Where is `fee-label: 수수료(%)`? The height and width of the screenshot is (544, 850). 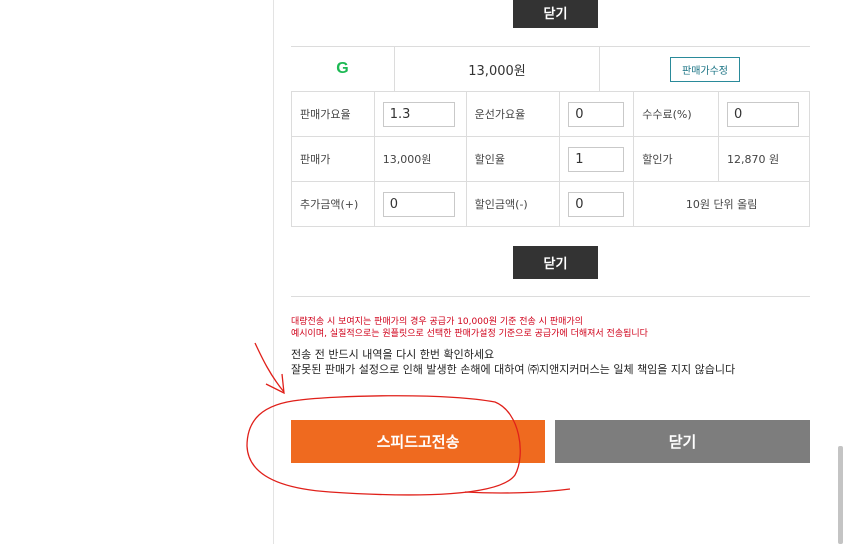
fee-label: 수수료(%) is located at coordinates (676, 114).